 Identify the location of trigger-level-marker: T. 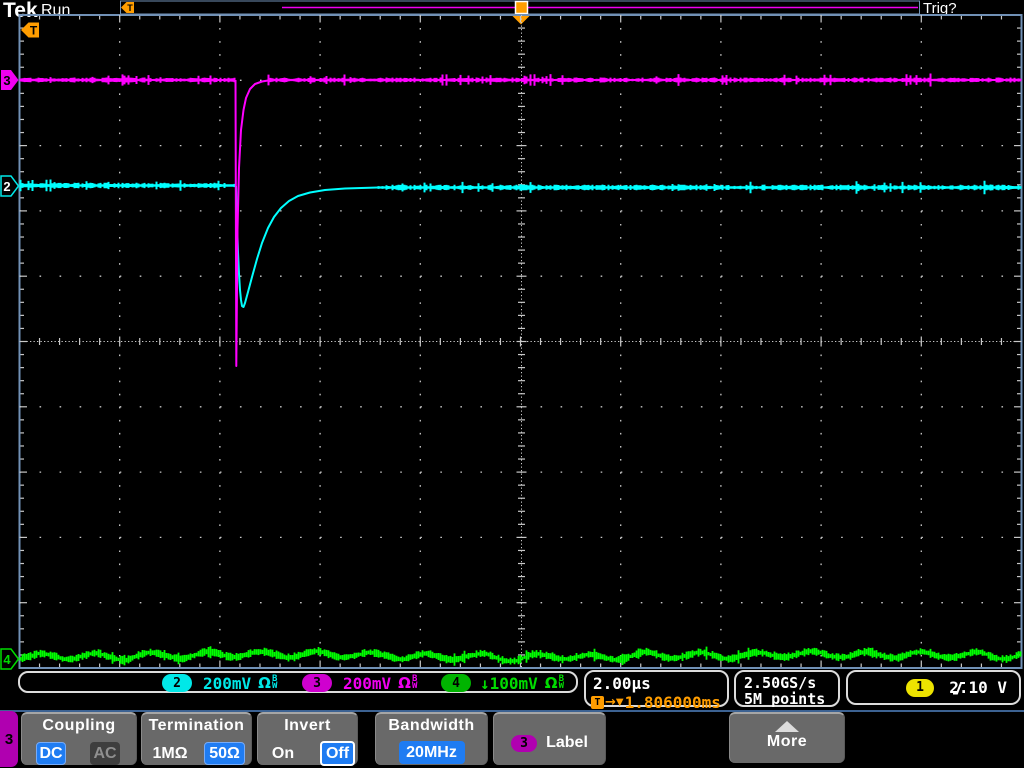
(30, 30).